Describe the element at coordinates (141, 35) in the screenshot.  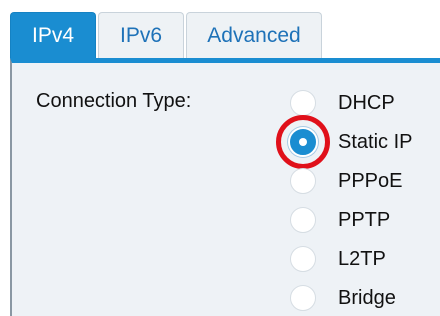
I see `tab-ipv6: IPv6` at that location.